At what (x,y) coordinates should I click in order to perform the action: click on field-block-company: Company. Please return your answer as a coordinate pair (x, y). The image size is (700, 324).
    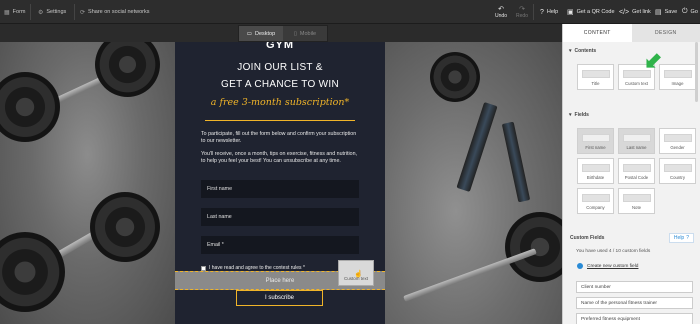
    Looking at the image, I should click on (595, 201).